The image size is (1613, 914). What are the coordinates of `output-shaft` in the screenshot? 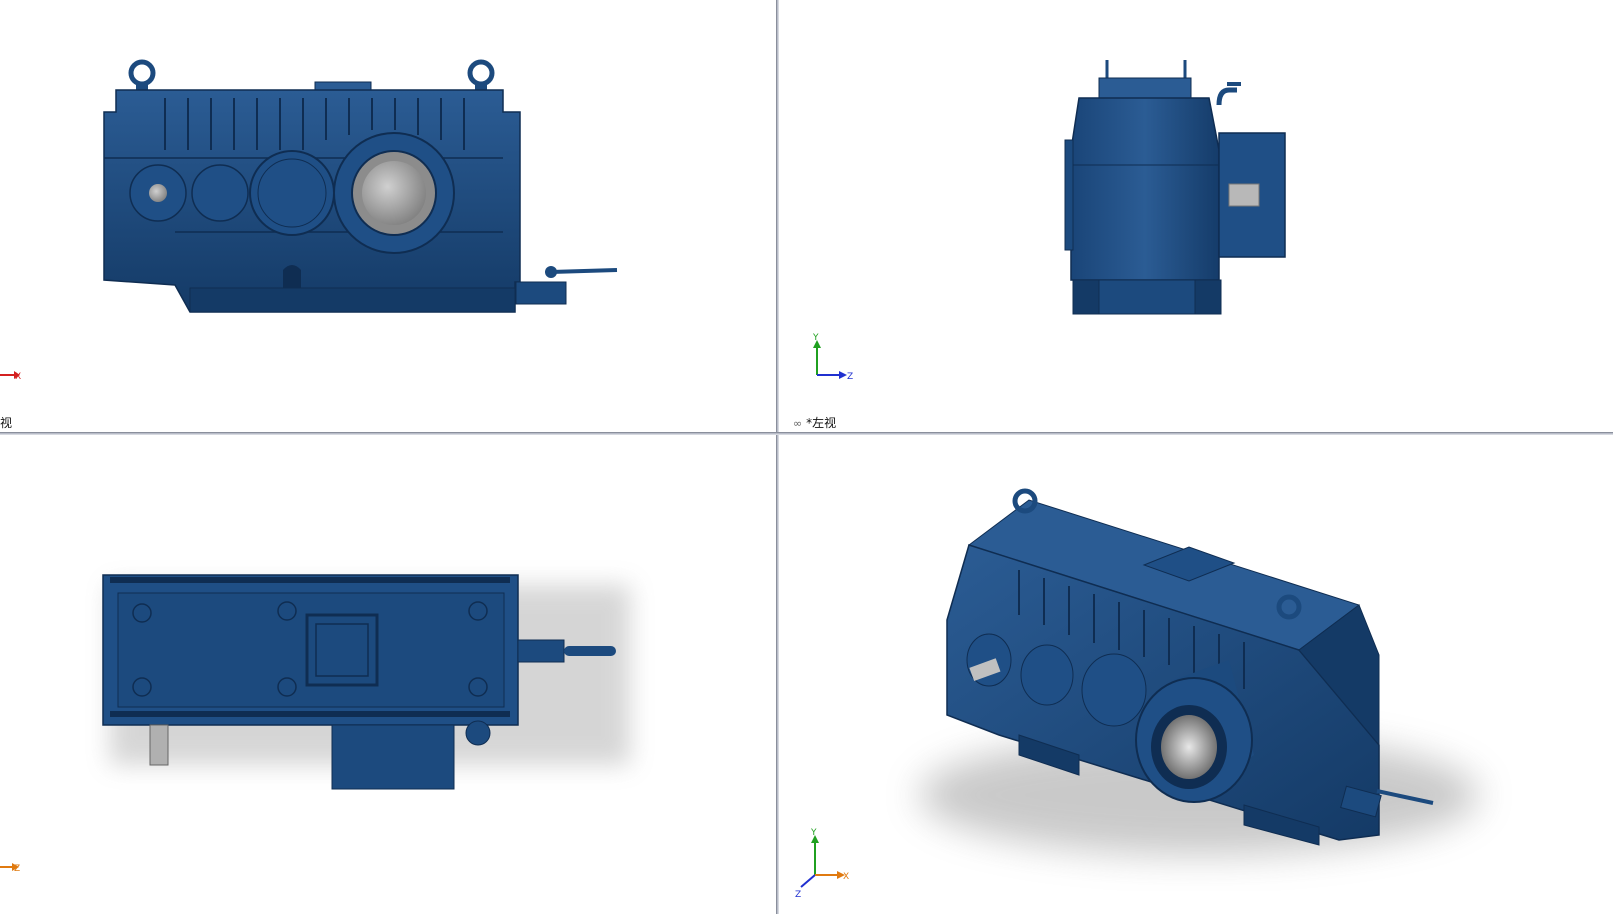 It's located at (1244, 195).